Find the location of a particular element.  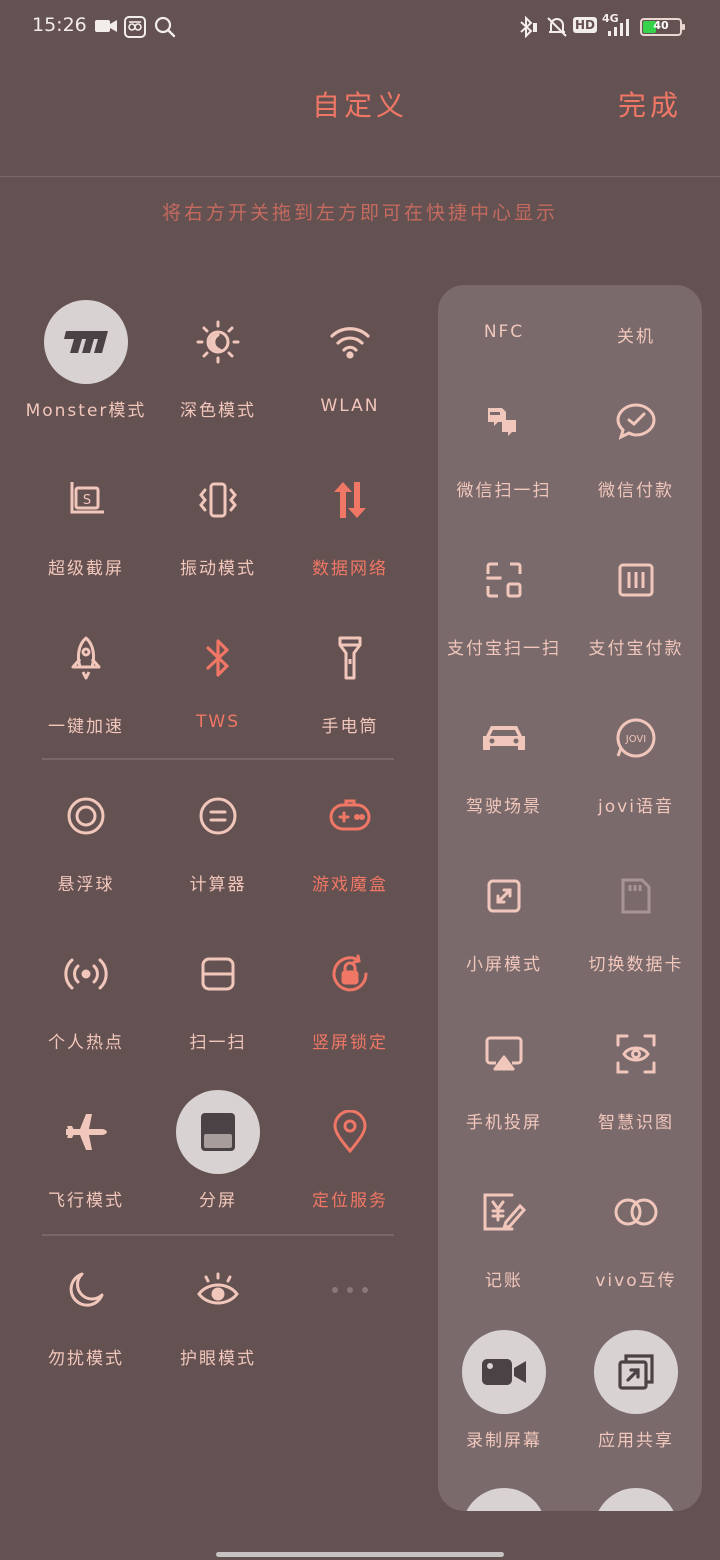

page-title: 自定义 is located at coordinates (359, 105).